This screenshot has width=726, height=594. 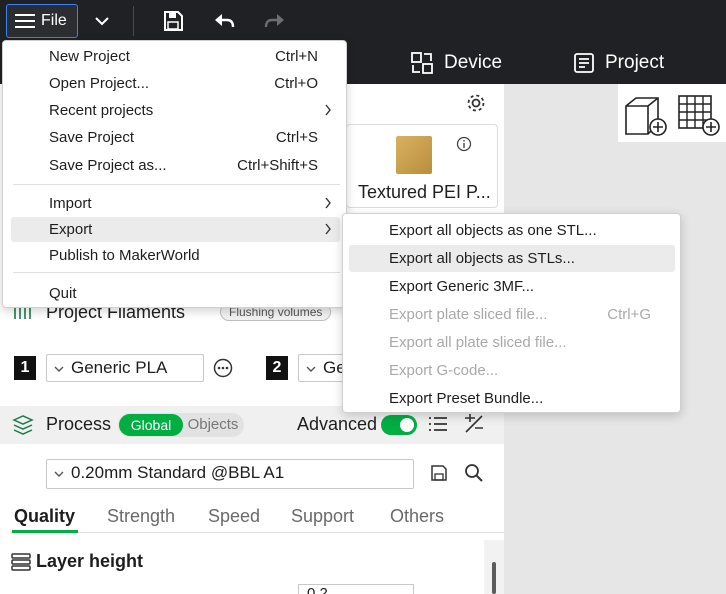 What do you see at coordinates (213, 425) in the screenshot?
I see `process-objects-option: Objects` at bounding box center [213, 425].